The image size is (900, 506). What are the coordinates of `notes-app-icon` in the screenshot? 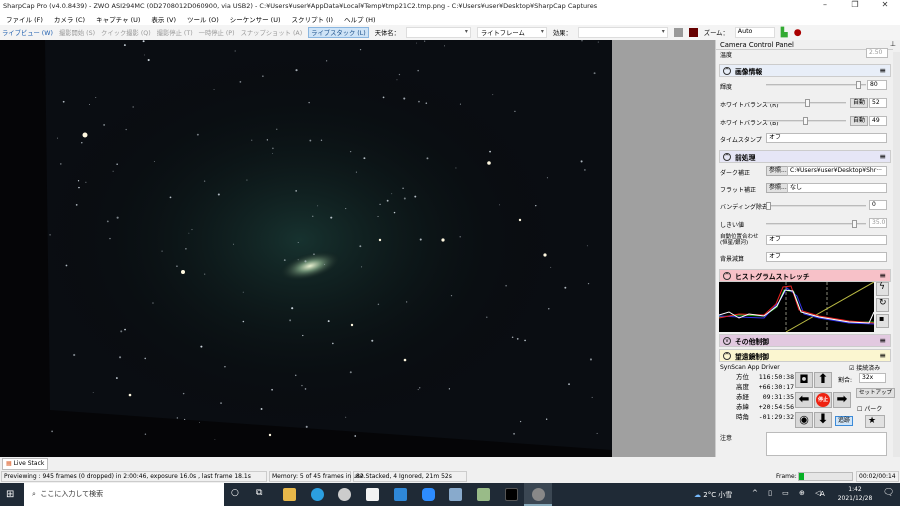 It's located at (455, 494).